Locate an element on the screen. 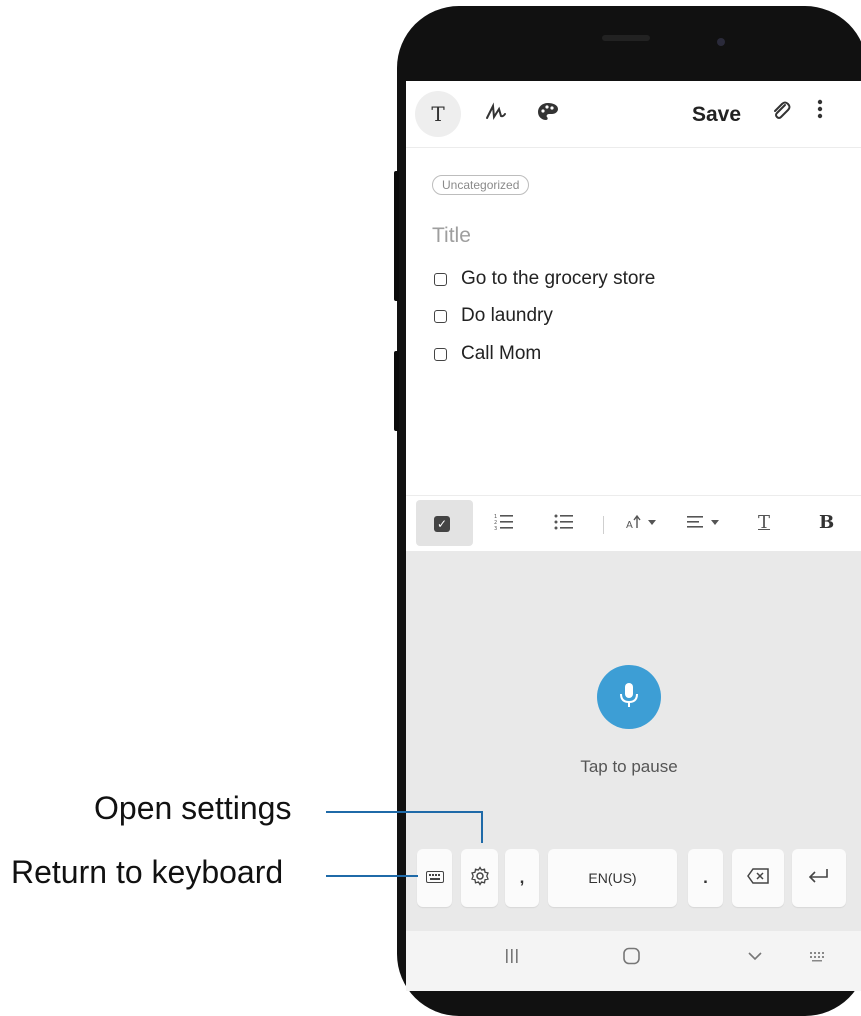  toolbar-divider is located at coordinates (603, 525).